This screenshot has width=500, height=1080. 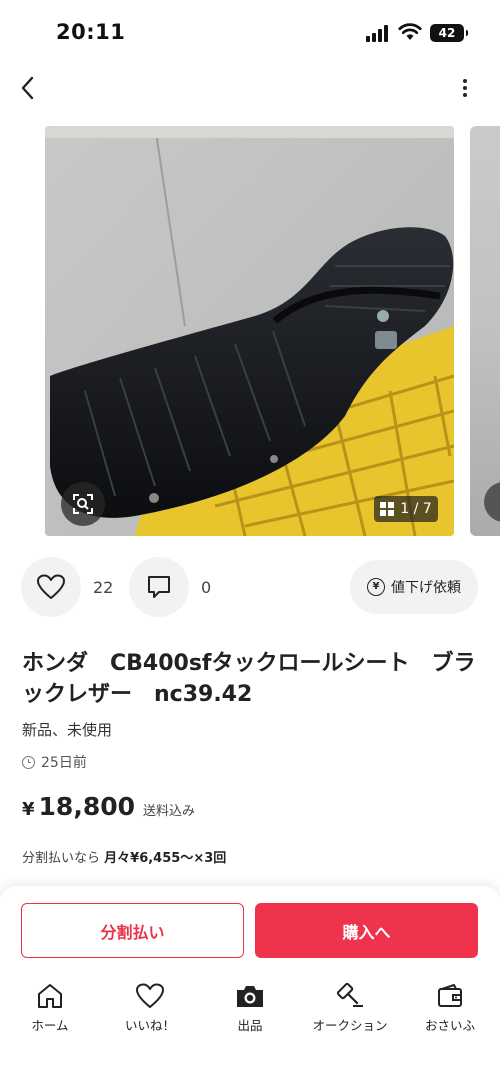 What do you see at coordinates (165, 858) in the screenshot?
I see `installment-detail: 月々¥6,455～×3回` at bounding box center [165, 858].